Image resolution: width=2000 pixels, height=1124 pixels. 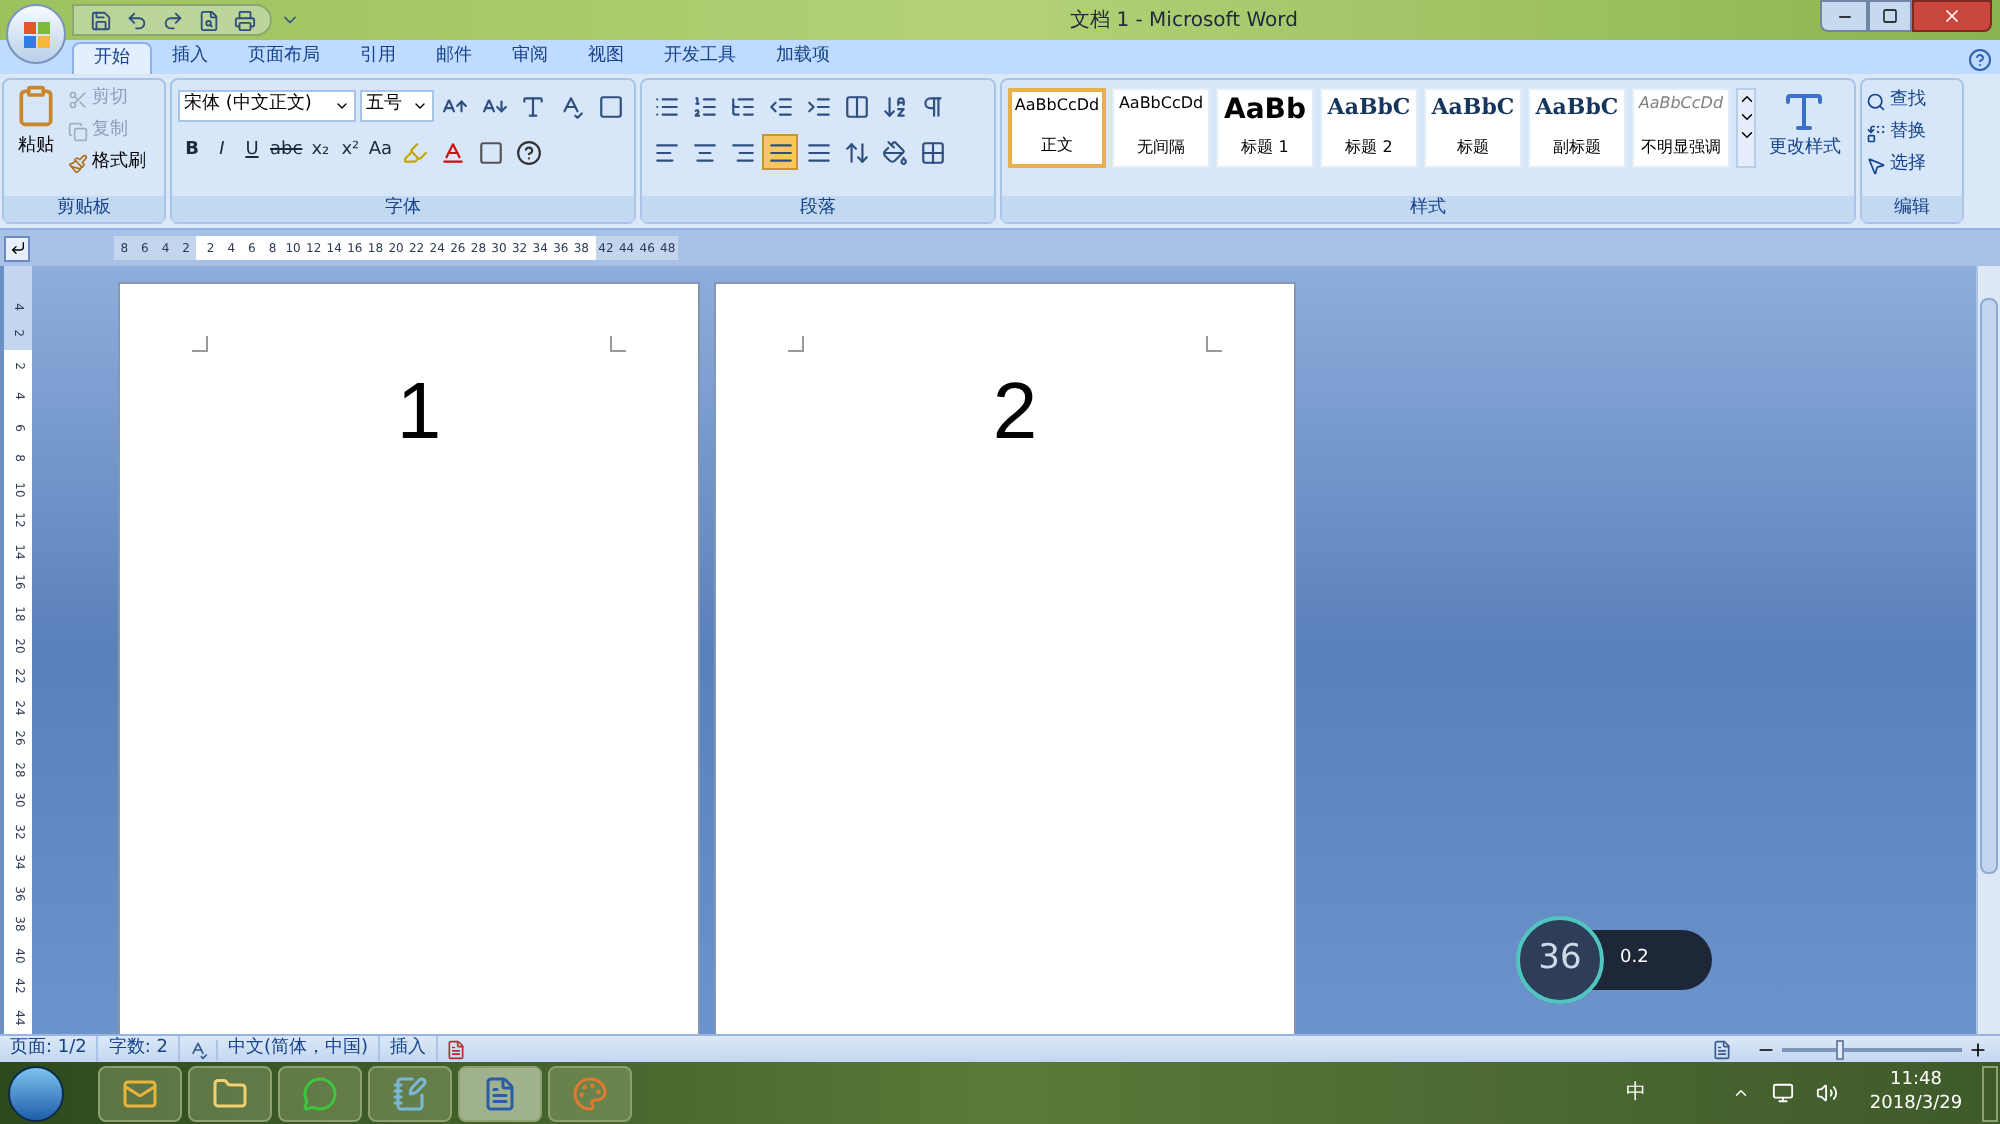 What do you see at coordinates (78, 163) in the screenshot?
I see `paintbrush-icon` at bounding box center [78, 163].